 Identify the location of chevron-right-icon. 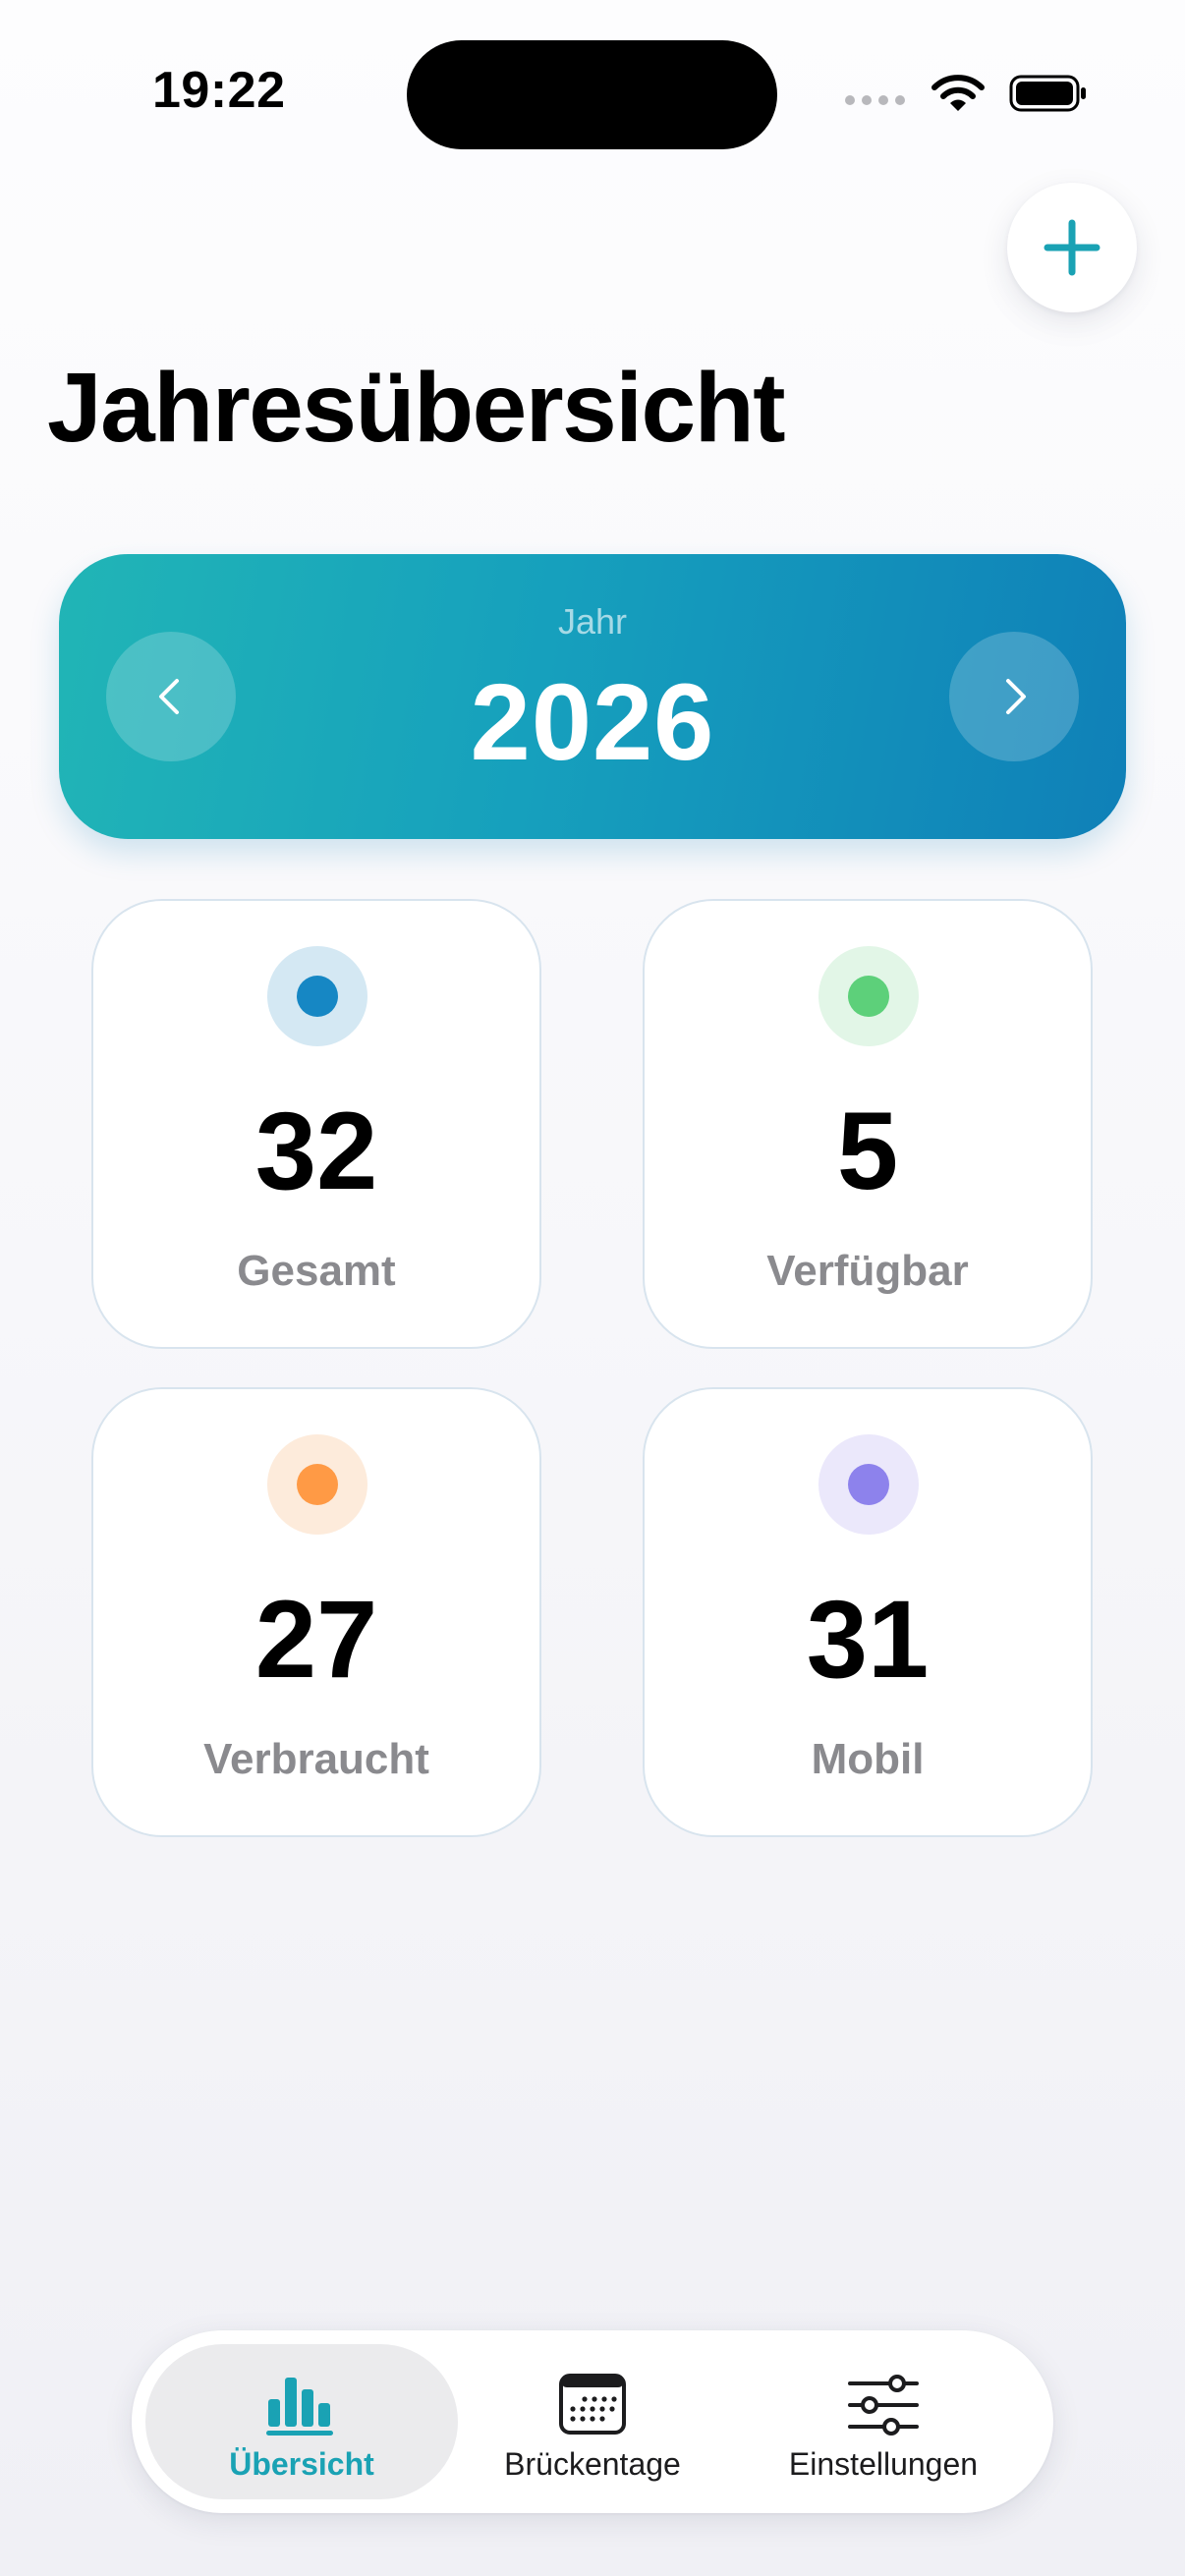
(1016, 696).